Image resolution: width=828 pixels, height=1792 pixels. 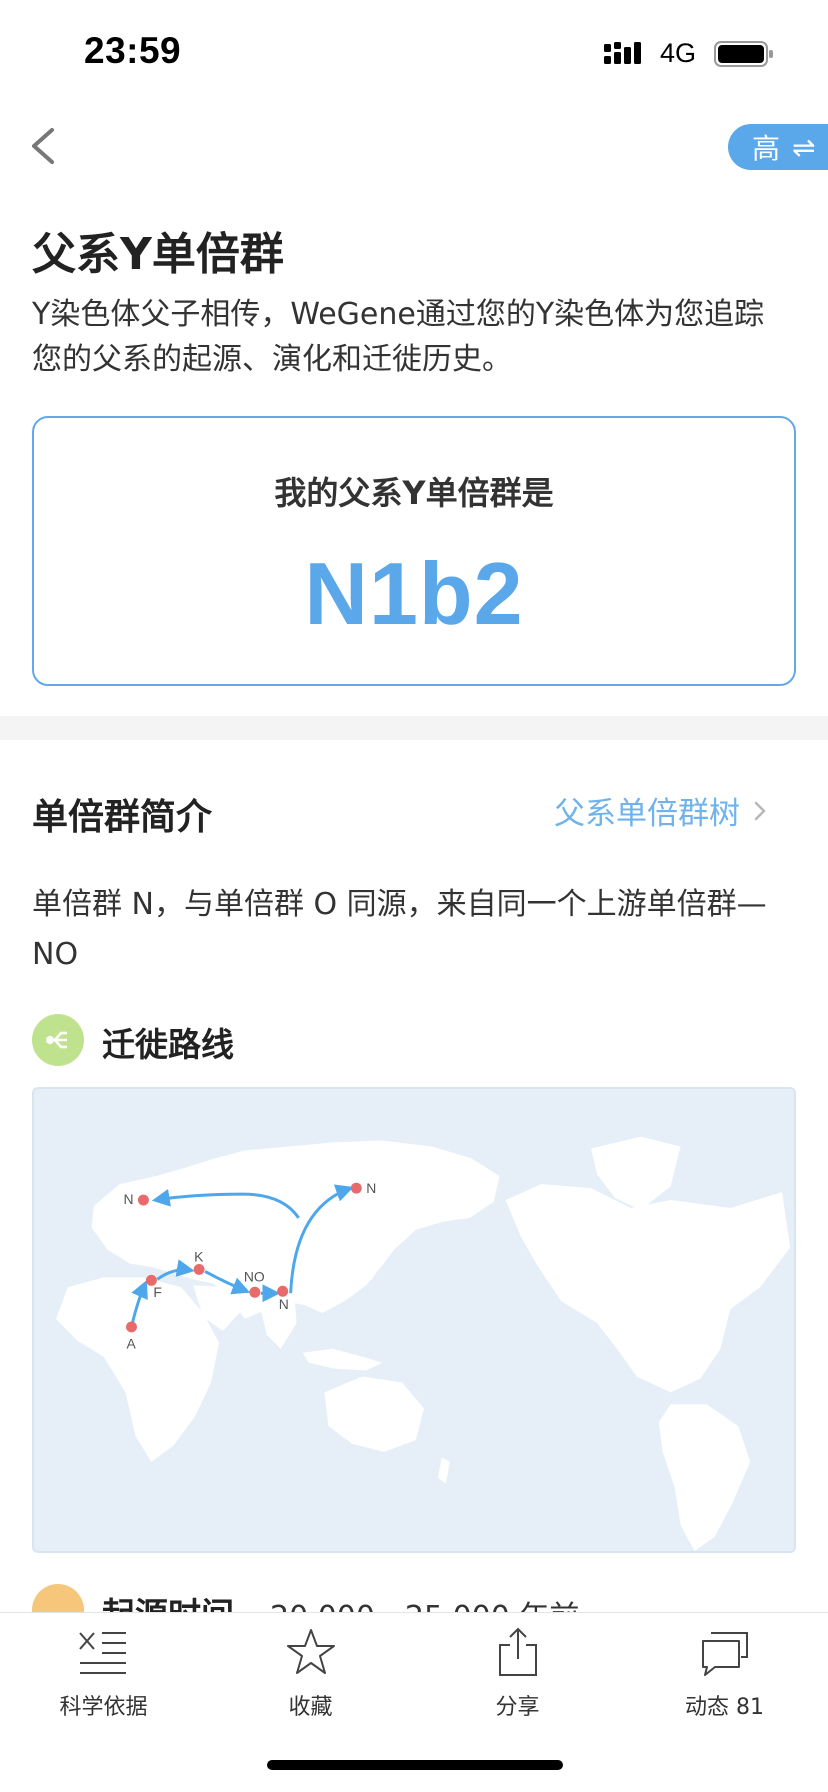 What do you see at coordinates (132, 1344) in the screenshot?
I see `map-label-a: A` at bounding box center [132, 1344].